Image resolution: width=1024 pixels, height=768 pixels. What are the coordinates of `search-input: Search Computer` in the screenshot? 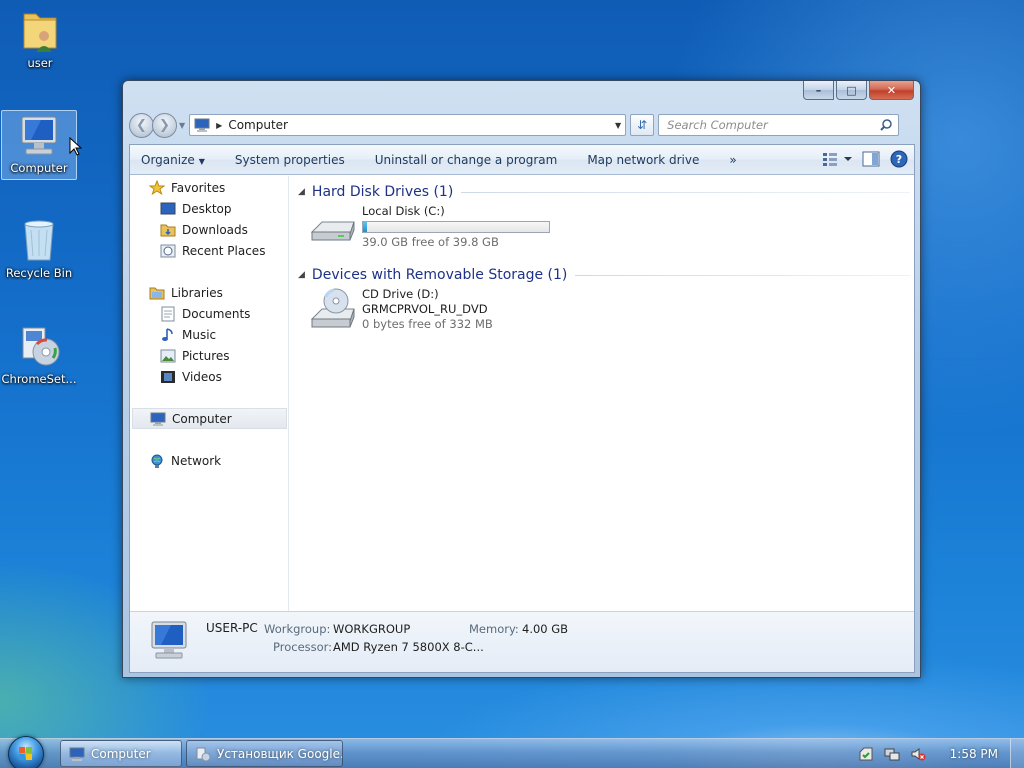 It's located at (779, 125).